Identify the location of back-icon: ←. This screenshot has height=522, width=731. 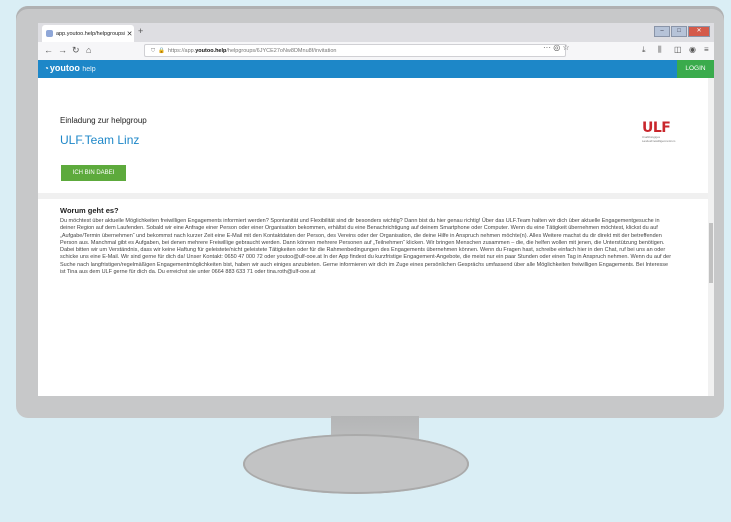
(48, 50).